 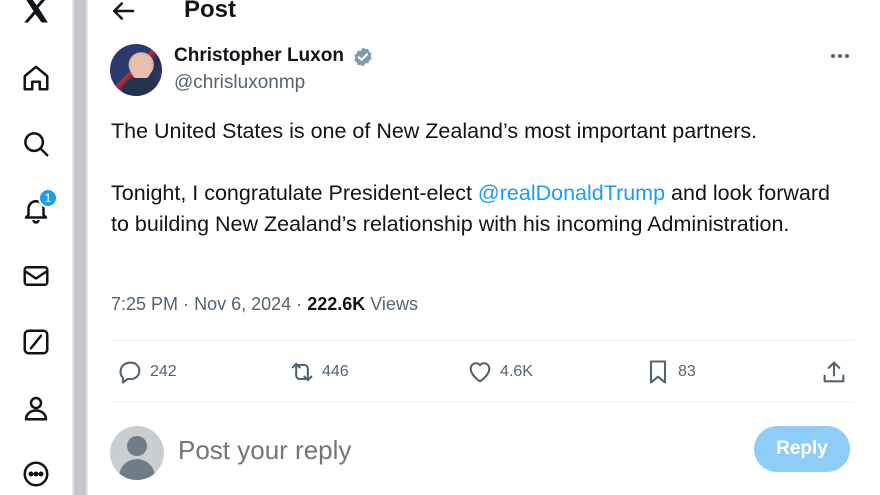 I want to click on notification-badge: 1, so click(x=48, y=198).